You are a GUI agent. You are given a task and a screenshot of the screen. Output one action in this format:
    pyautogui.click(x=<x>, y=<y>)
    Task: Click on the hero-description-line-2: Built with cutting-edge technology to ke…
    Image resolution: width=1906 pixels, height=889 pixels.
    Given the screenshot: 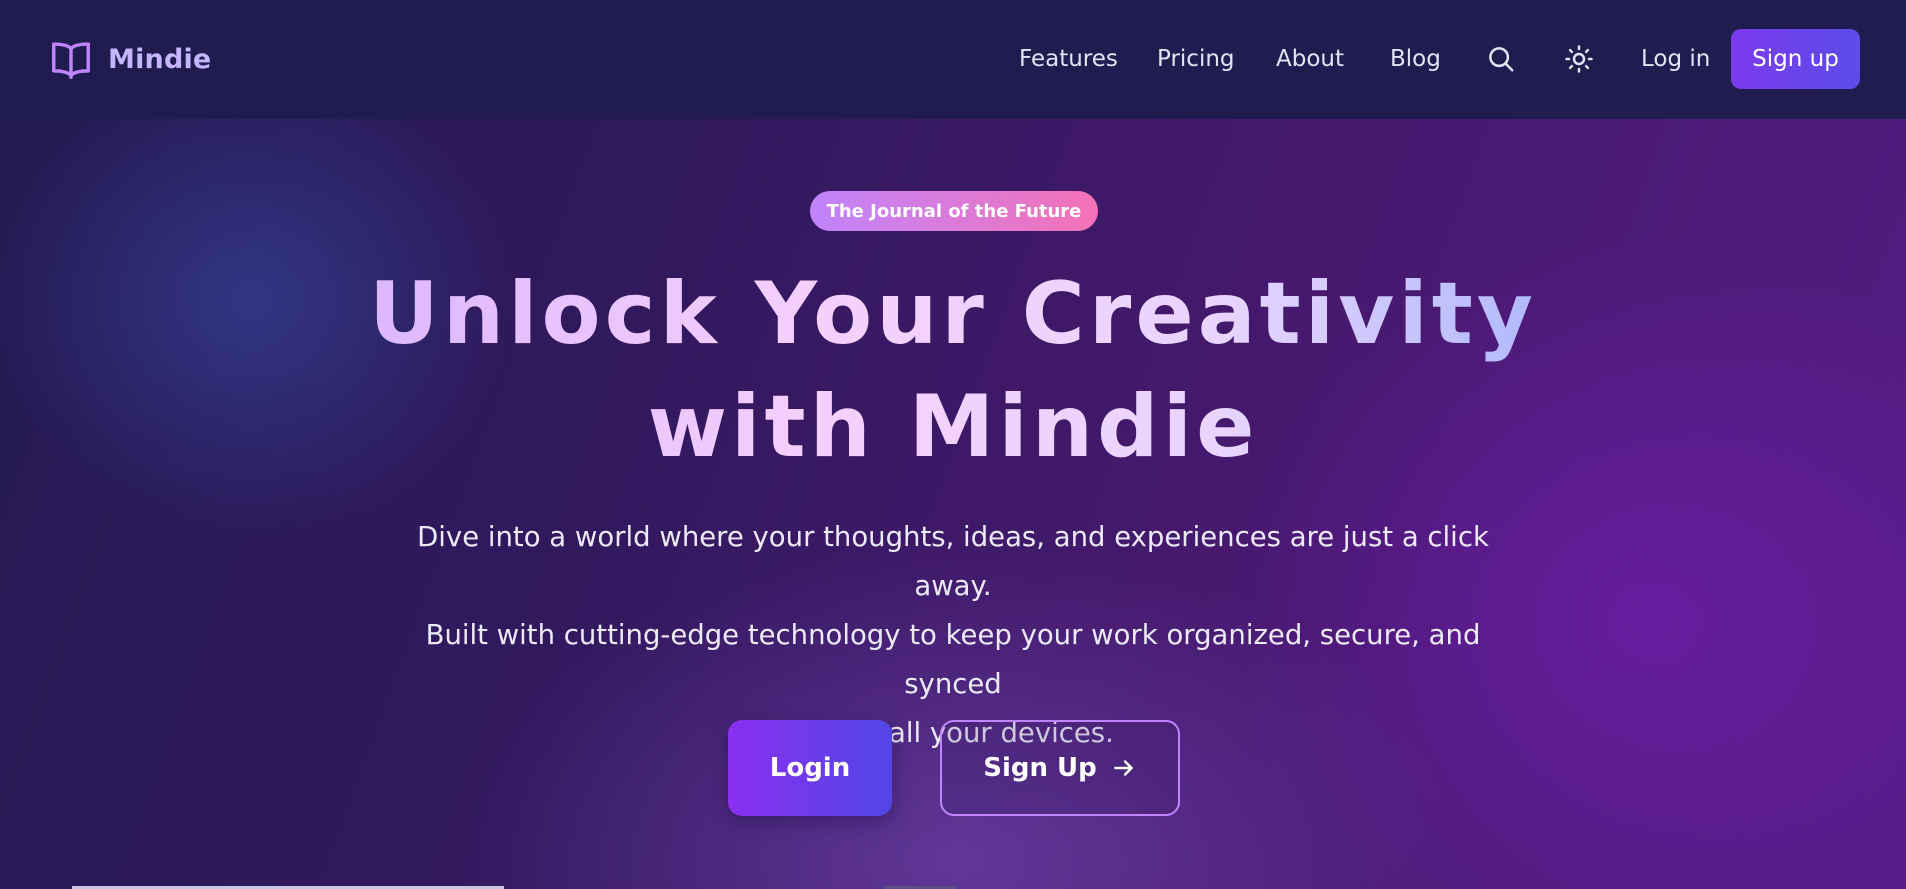 What is the action you would take?
    pyautogui.click(x=953, y=659)
    